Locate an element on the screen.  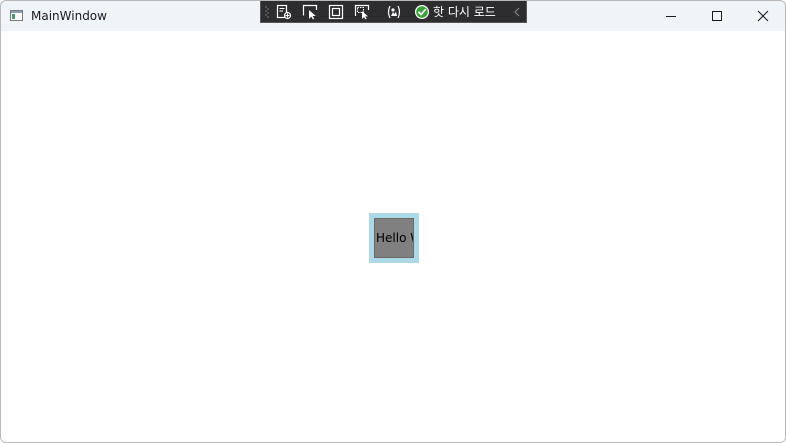
hello-border: Hello World is located at coordinates (394, 238).